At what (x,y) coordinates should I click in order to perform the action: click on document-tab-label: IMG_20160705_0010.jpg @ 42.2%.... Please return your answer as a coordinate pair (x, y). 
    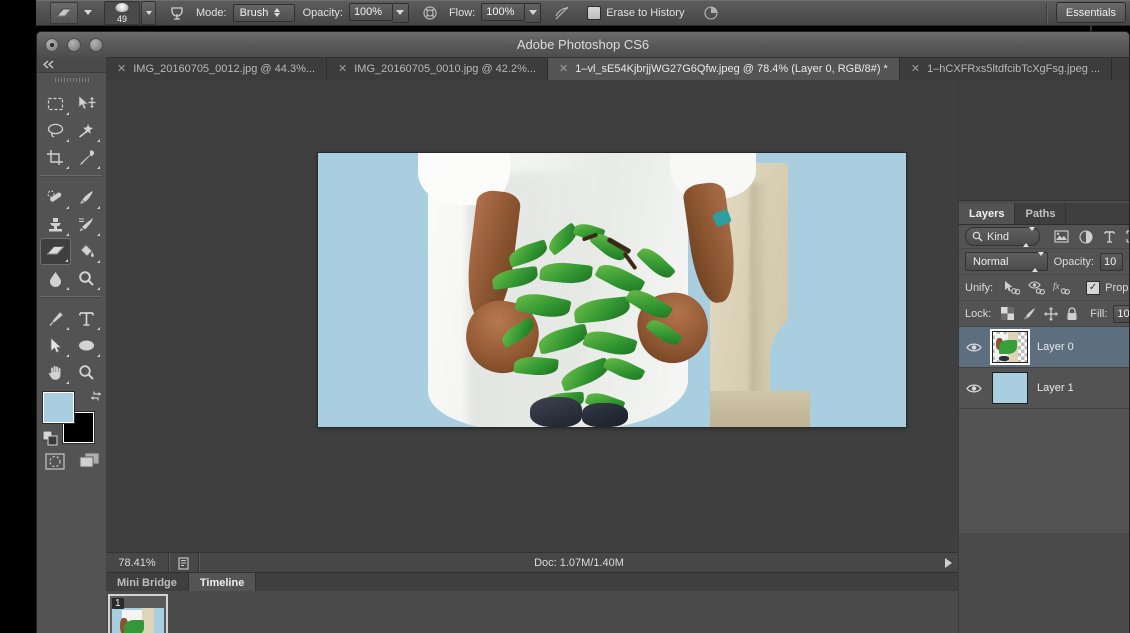
    Looking at the image, I should click on (445, 69).